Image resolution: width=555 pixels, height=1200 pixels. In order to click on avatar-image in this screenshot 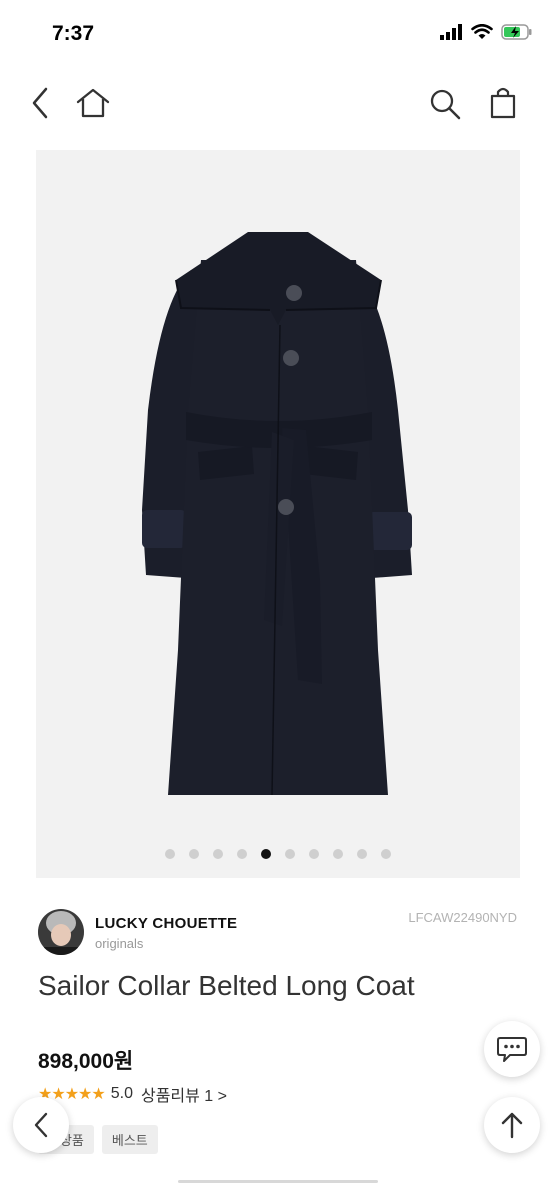, I will do `click(61, 932)`.